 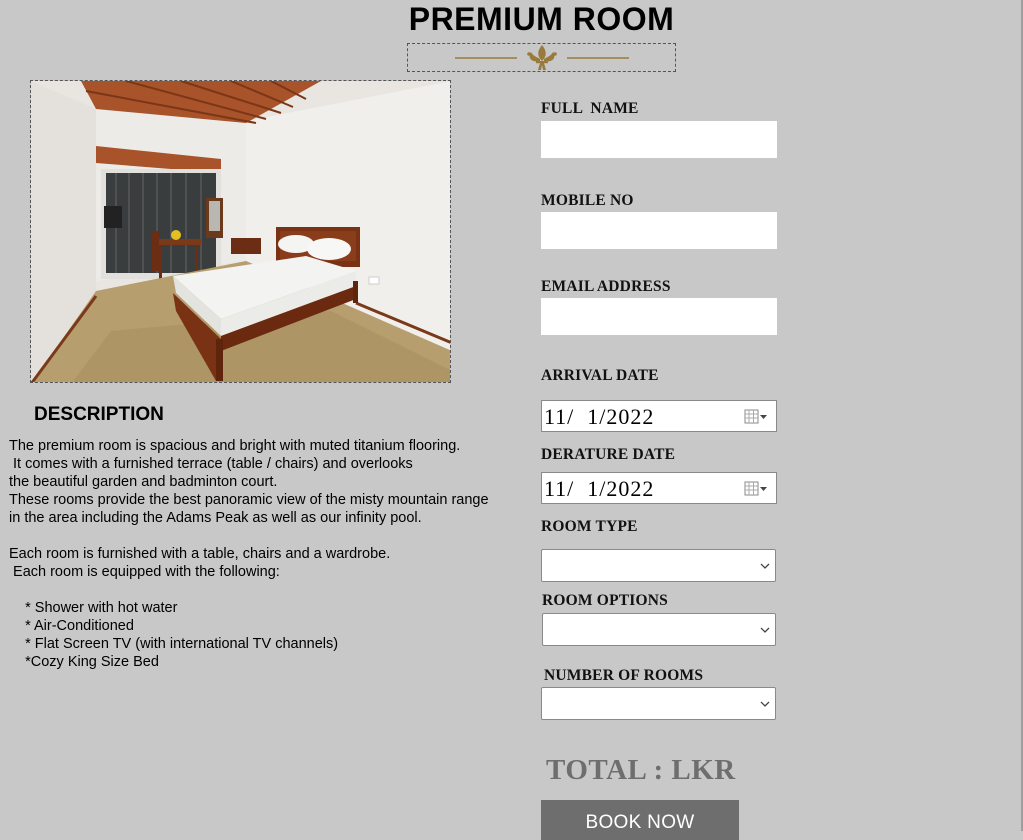 What do you see at coordinates (659, 316) in the screenshot?
I see `email-input` at bounding box center [659, 316].